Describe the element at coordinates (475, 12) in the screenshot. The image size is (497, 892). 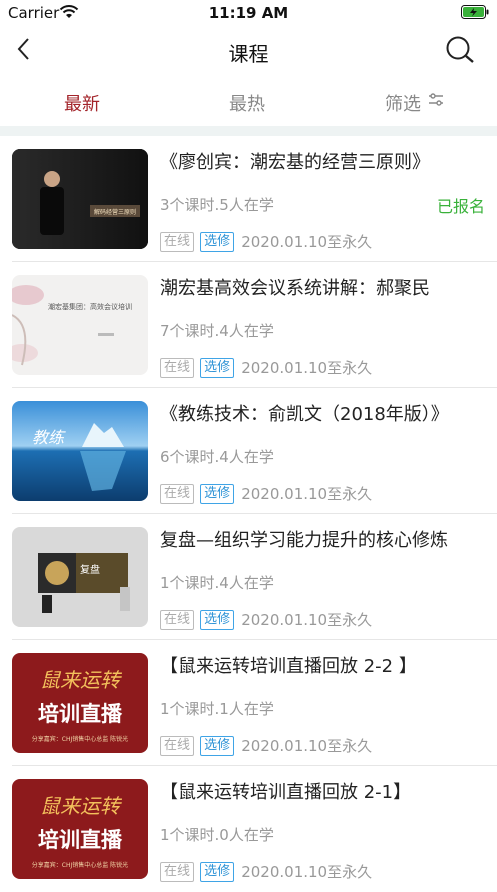
I see `battery-icon` at that location.